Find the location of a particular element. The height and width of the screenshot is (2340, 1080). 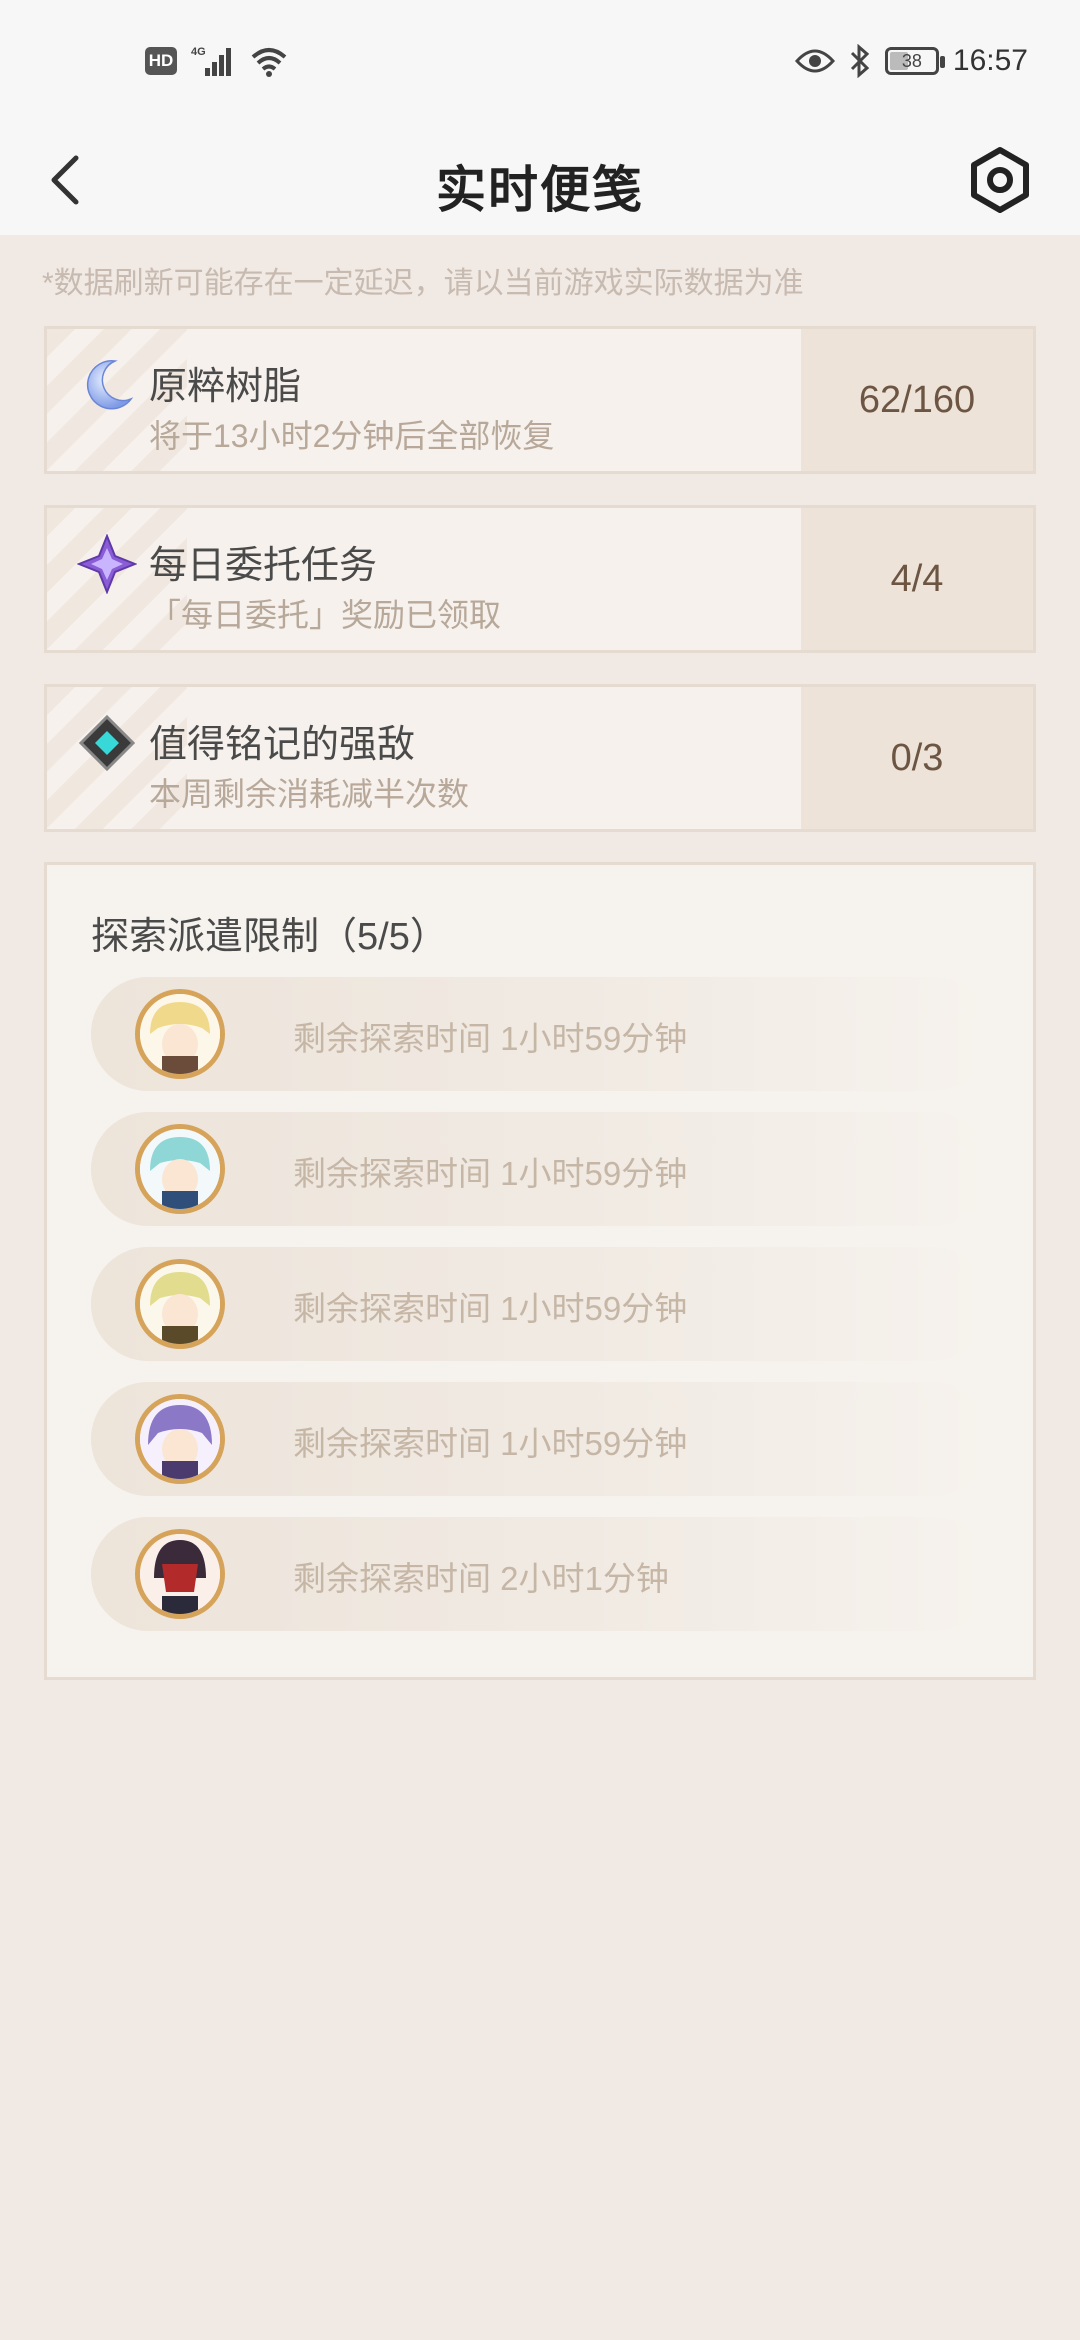

commission-star-icon is located at coordinates (107, 564).